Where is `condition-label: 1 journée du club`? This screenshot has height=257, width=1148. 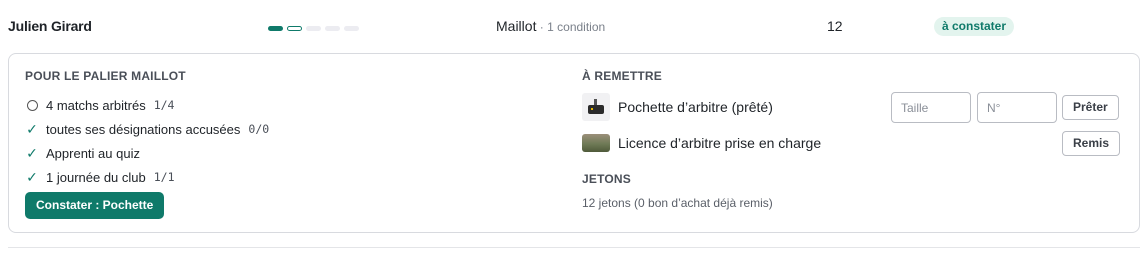 condition-label: 1 journée du club is located at coordinates (96, 177).